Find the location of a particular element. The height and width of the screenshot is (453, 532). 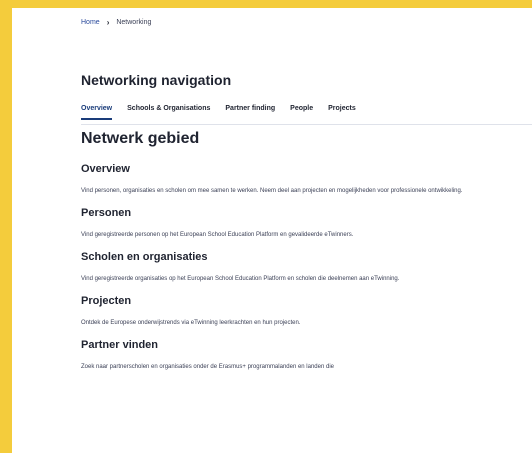

page-title: Netwerk gebied is located at coordinates (140, 138).